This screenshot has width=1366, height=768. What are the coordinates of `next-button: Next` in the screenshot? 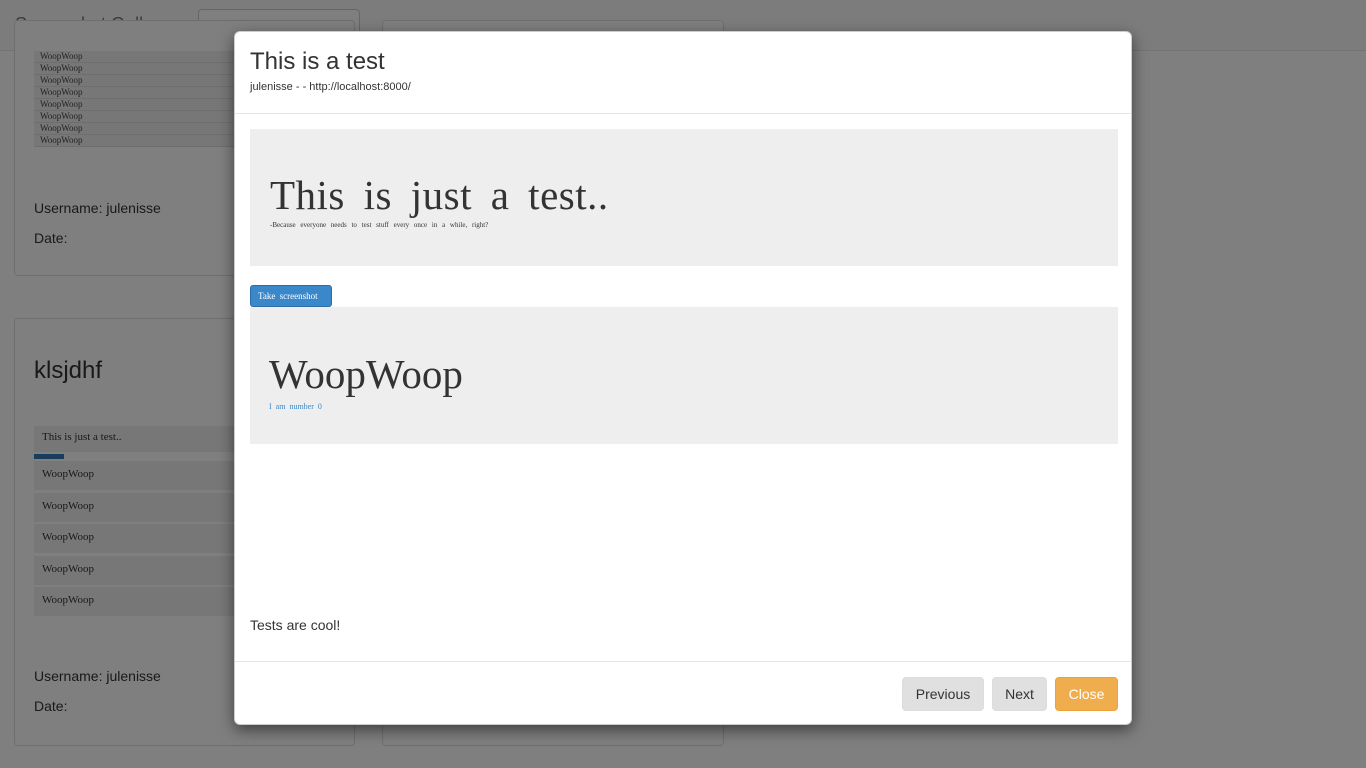 It's located at (1019, 694).